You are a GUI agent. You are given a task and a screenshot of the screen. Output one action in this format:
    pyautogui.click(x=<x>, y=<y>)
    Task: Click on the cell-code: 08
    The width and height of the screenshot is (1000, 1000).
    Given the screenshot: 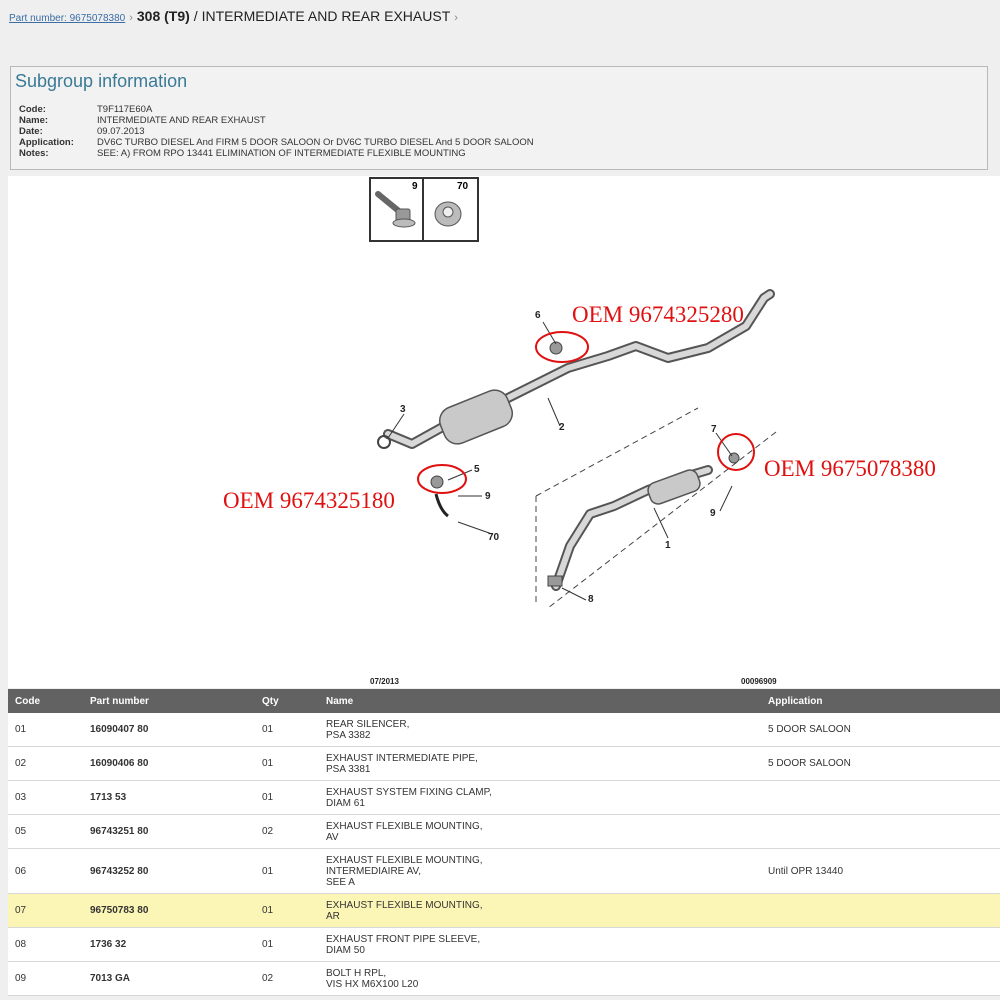 What is the action you would take?
    pyautogui.click(x=21, y=944)
    